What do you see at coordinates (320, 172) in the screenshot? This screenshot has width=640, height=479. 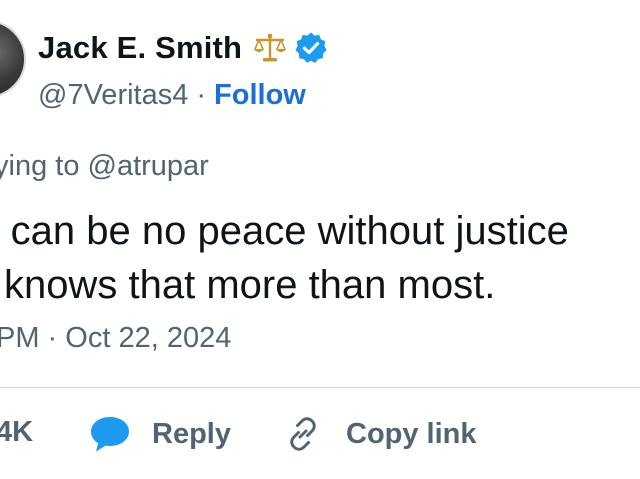 I see `replying-to-row: ying to @atrupar` at bounding box center [320, 172].